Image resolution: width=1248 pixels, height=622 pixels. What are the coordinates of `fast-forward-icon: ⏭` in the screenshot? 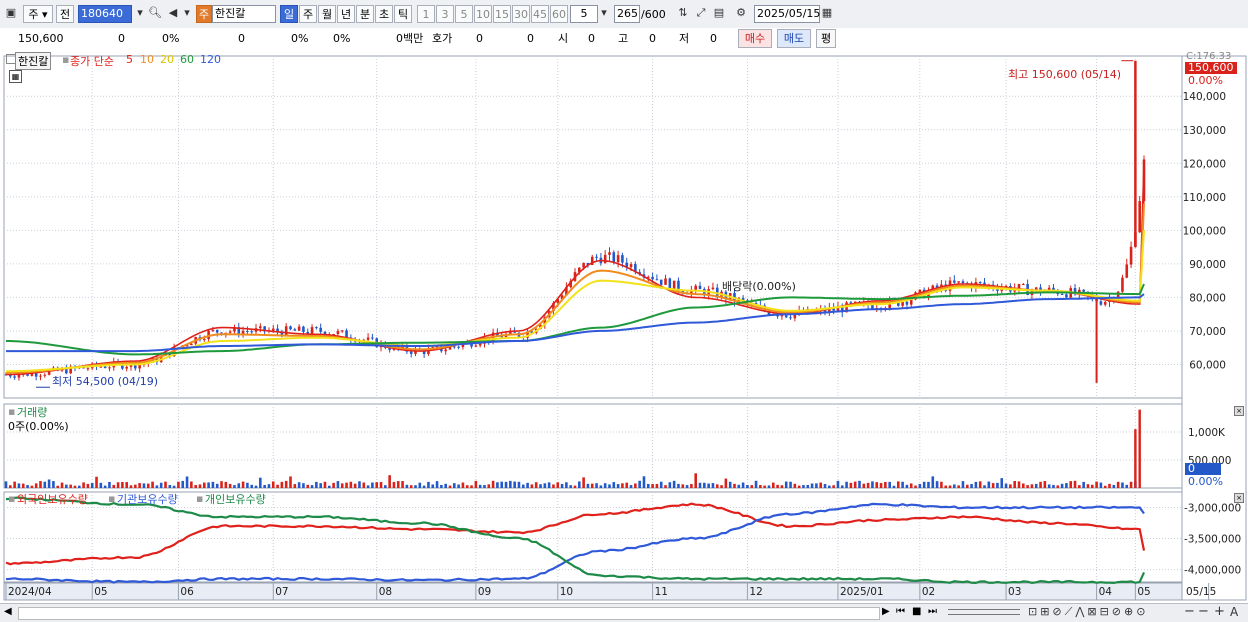 It's located at (932, 611).